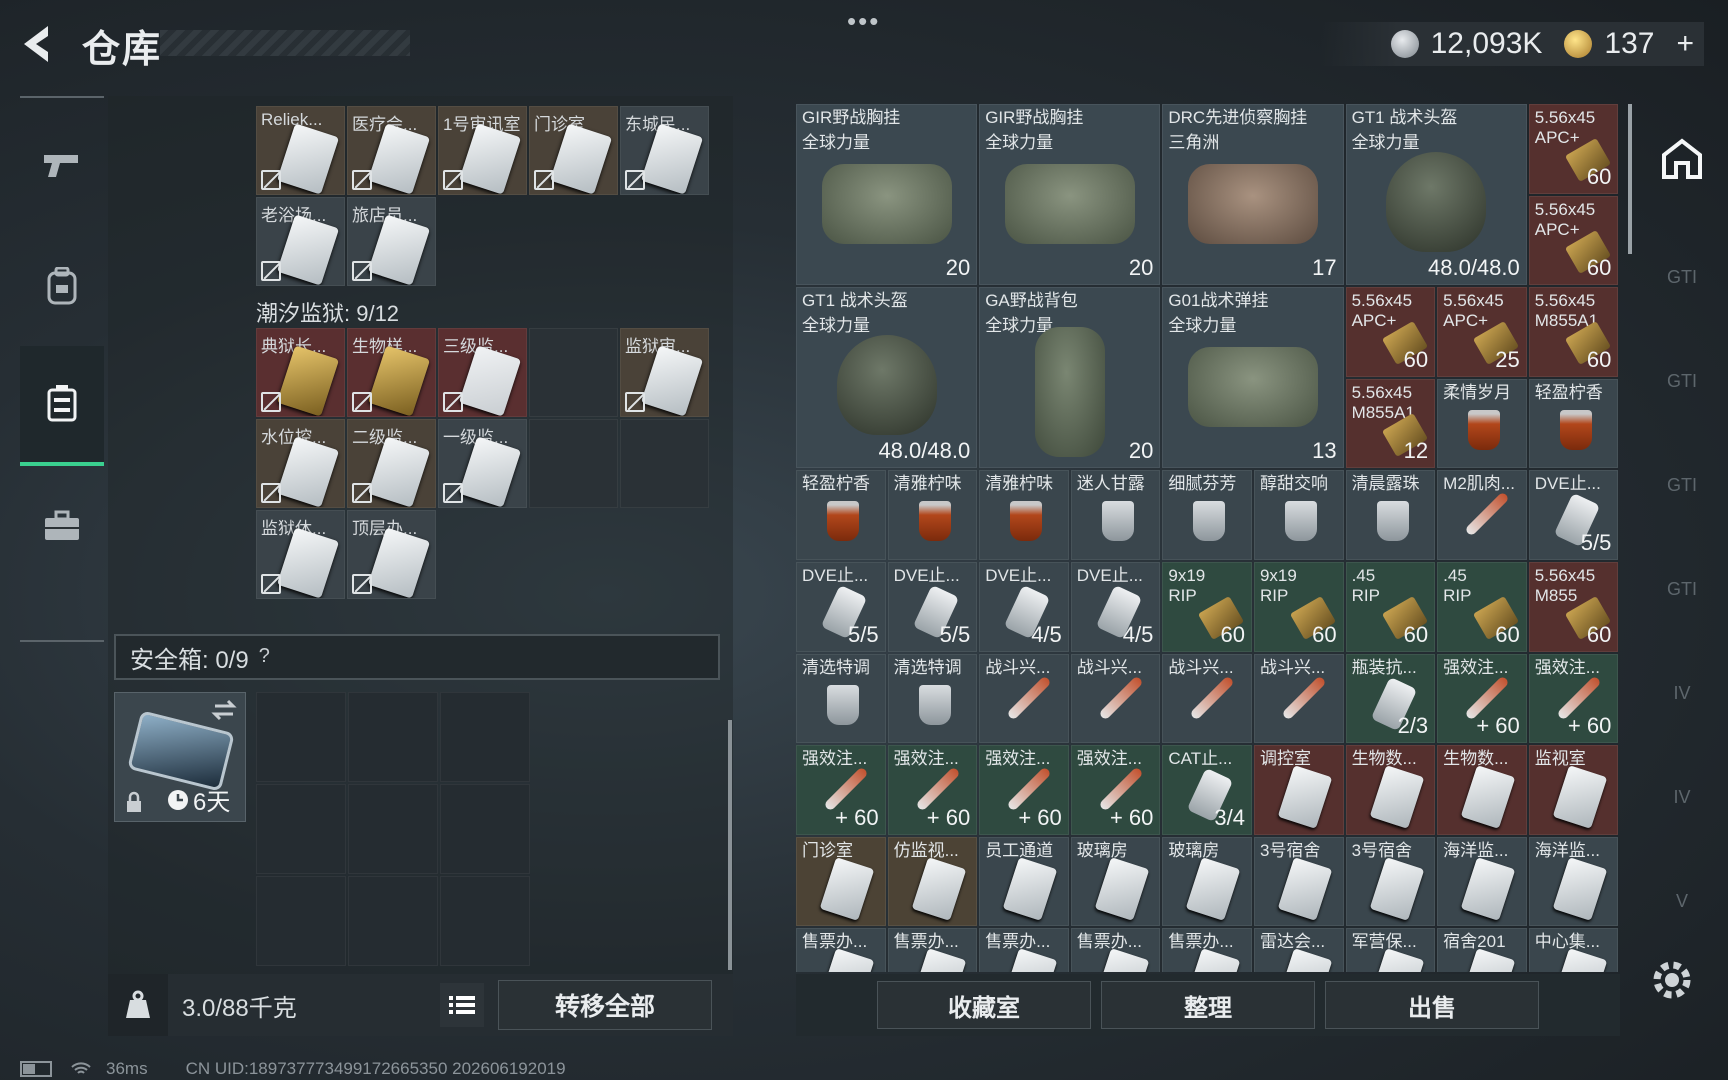 This screenshot has height=1080, width=1728. I want to click on add-currency-button: +, so click(1685, 44).